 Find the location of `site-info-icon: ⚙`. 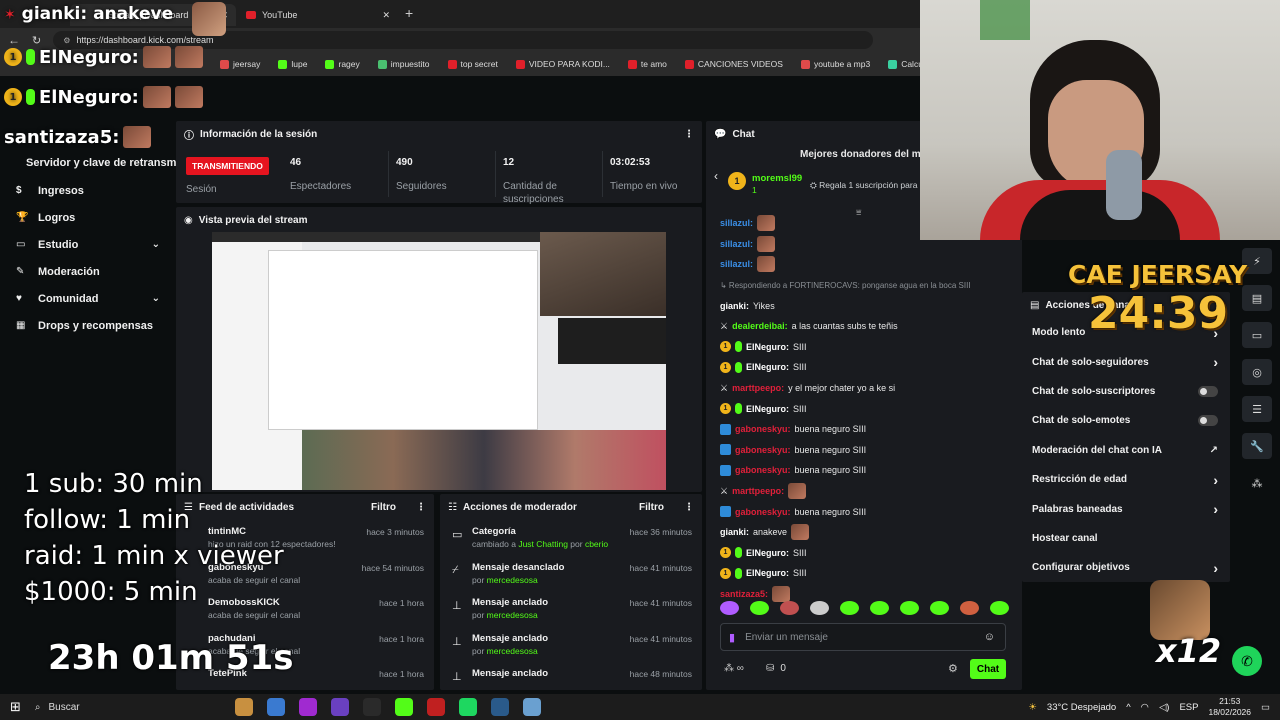

site-info-icon: ⚙ is located at coordinates (66, 40).